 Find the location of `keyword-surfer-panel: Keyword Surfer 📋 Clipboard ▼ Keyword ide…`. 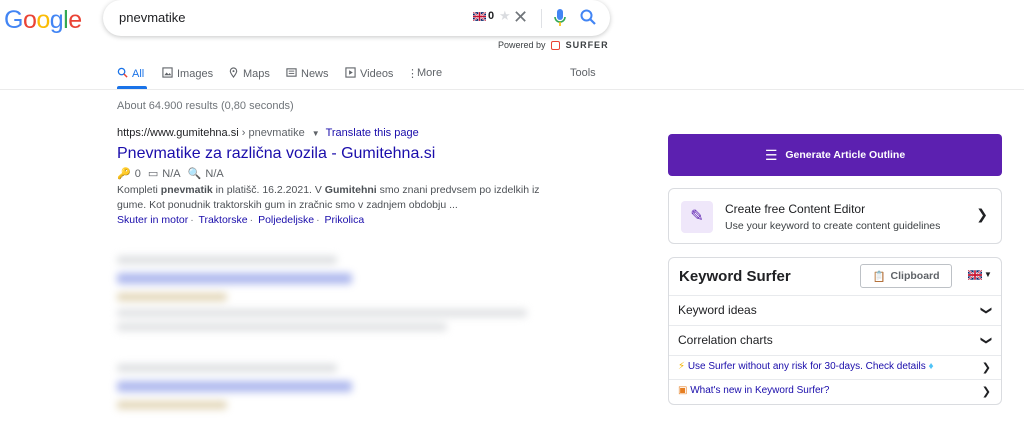

keyword-surfer-panel: Keyword Surfer 📋 Clipboard ▼ Keyword ide… is located at coordinates (835, 331).